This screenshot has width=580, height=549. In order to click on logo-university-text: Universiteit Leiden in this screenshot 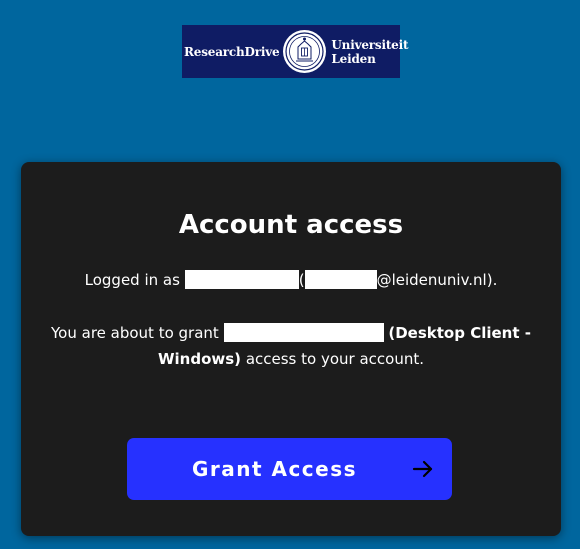, I will do `click(369, 52)`.